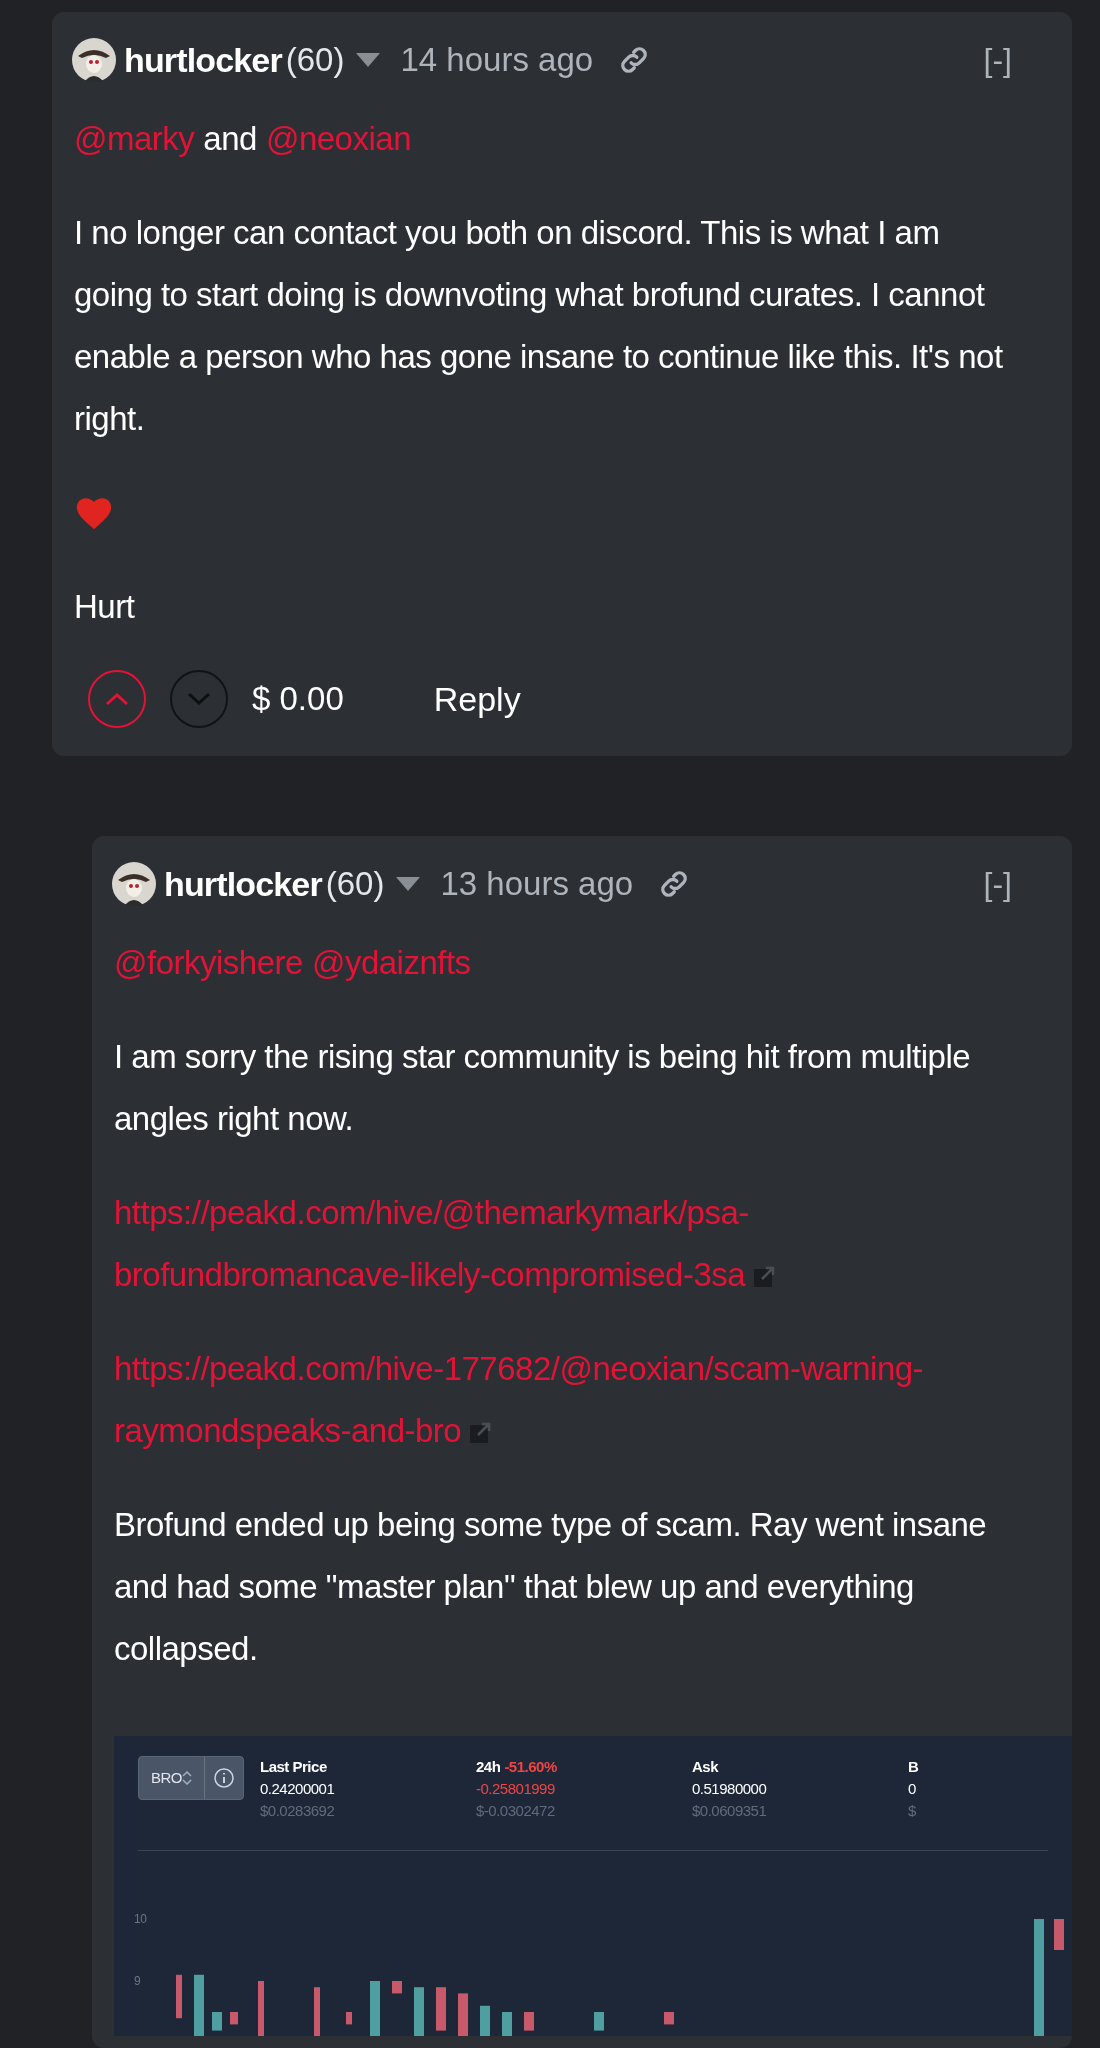 Image resolution: width=1100 pixels, height=2048 pixels. I want to click on stat-value: -0.25801999, so click(516, 1789).